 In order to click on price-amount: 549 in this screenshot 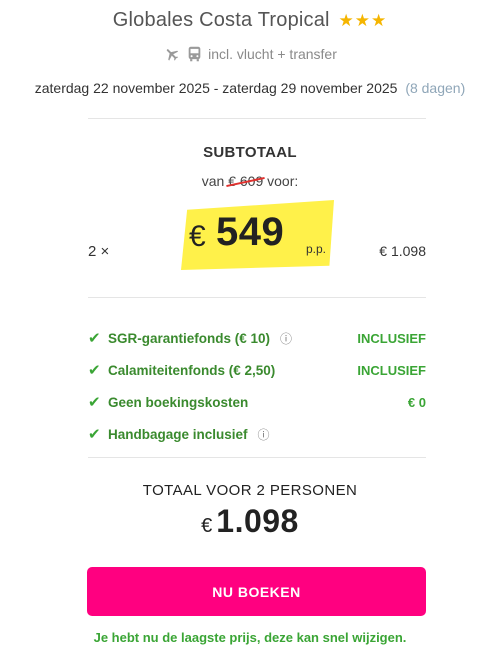, I will do `click(250, 232)`.